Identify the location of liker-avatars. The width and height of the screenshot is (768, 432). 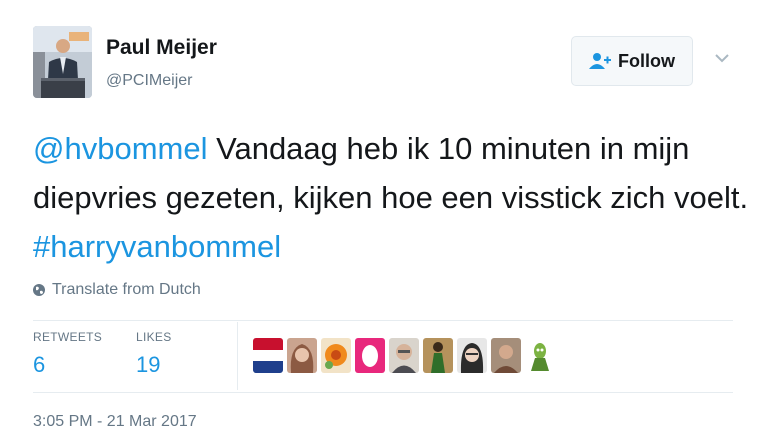
(404, 355).